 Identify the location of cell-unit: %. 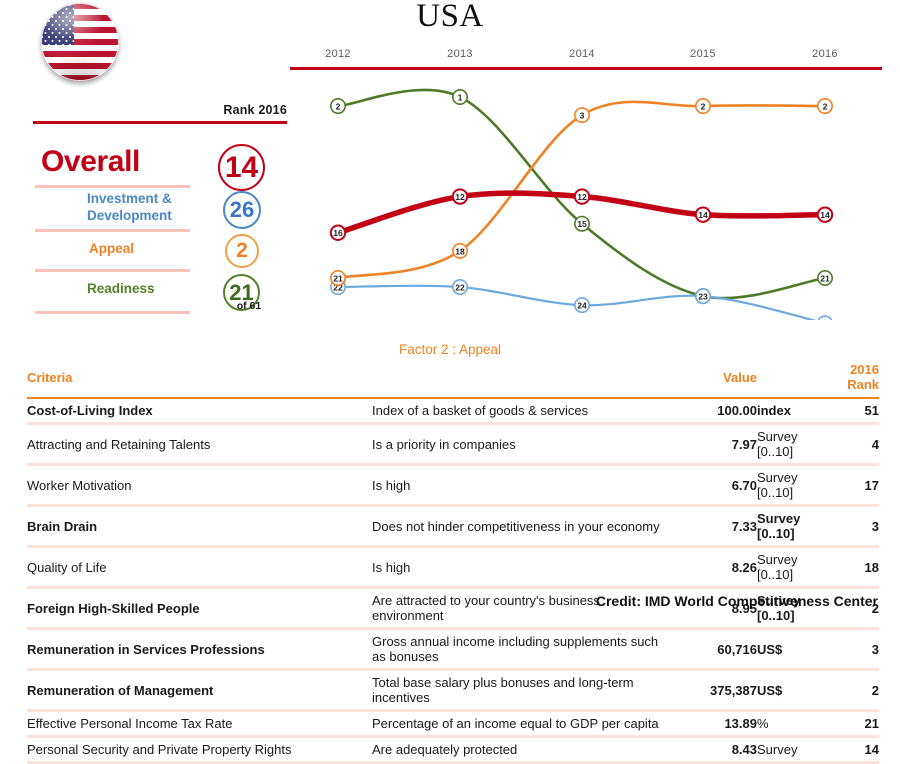
(794, 724).